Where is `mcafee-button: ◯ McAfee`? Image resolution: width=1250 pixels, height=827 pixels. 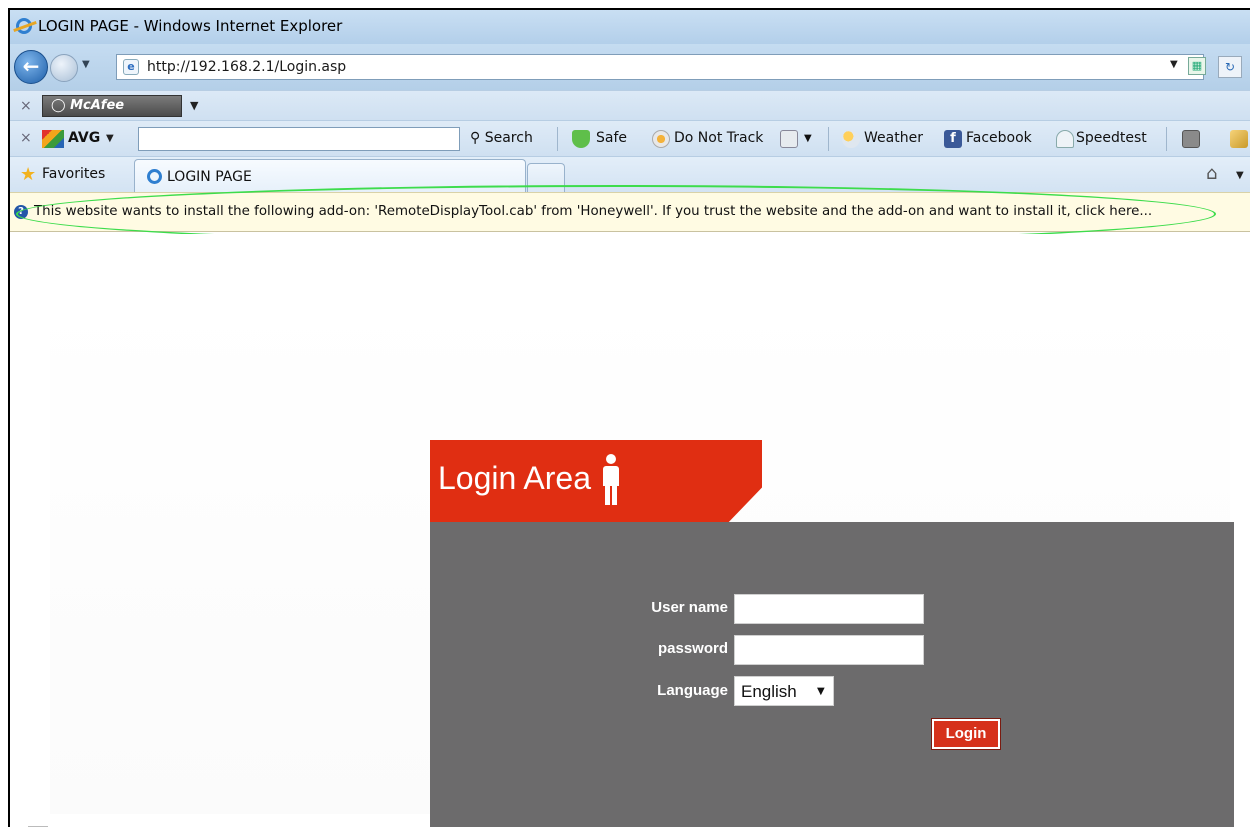 mcafee-button: ◯ McAfee is located at coordinates (112, 106).